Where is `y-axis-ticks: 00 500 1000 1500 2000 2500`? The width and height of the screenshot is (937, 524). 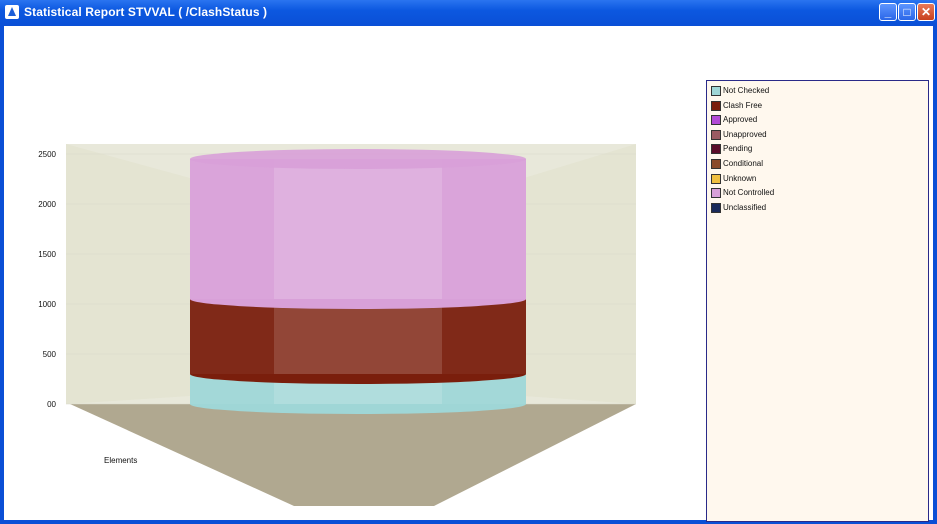 y-axis-ticks: 00 500 1000 1500 2000 2500 is located at coordinates (47, 279).